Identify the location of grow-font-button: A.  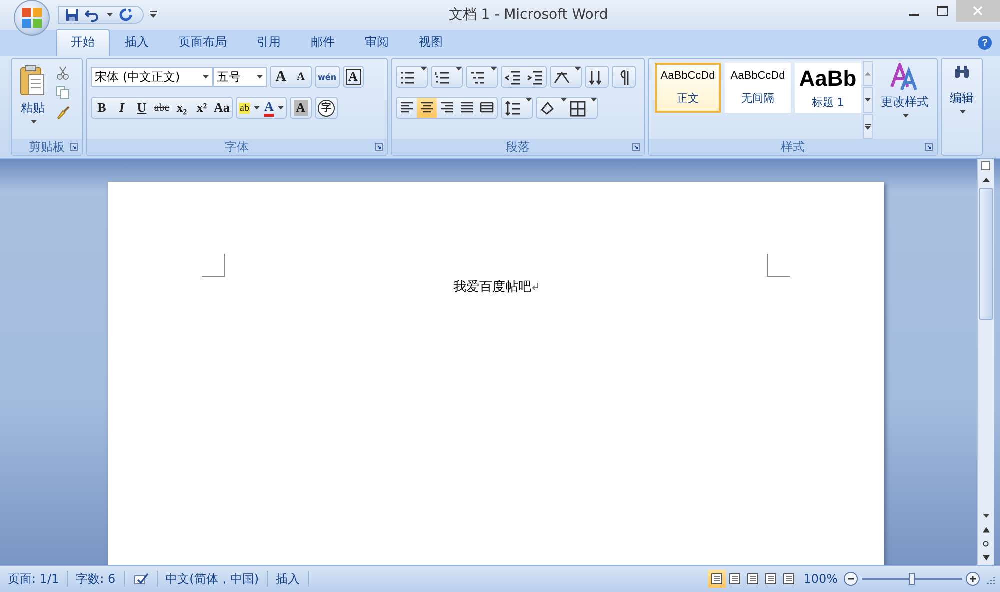
(281, 77).